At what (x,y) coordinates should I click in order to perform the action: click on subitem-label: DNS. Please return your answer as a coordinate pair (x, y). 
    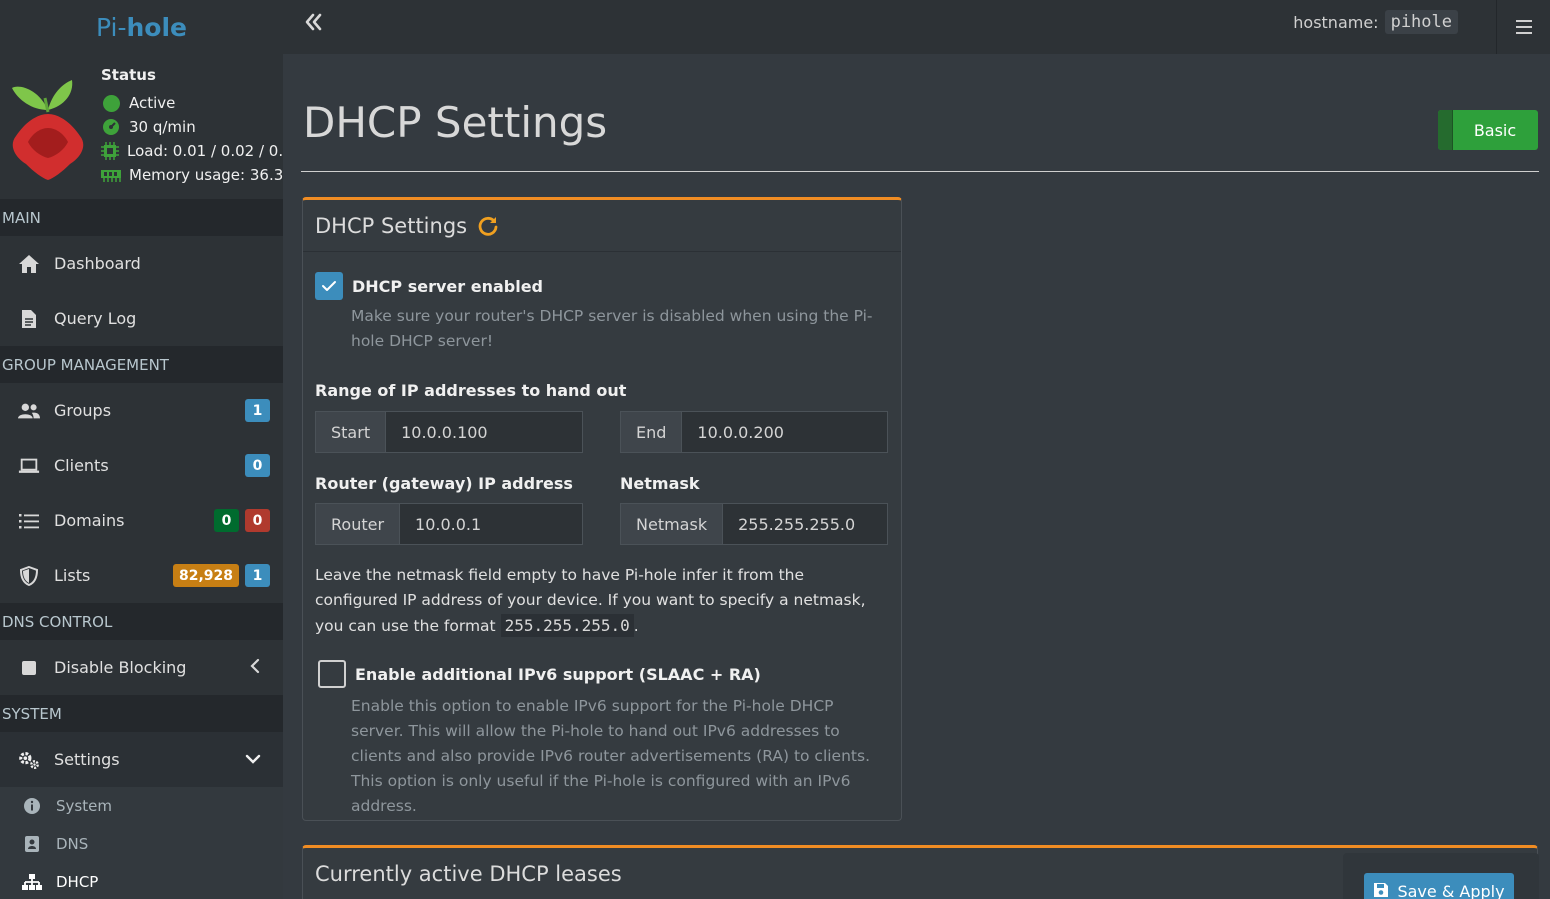
    Looking at the image, I should click on (72, 844).